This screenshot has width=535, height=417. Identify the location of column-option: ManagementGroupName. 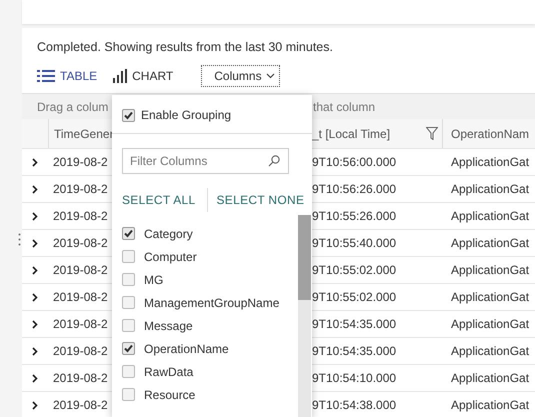
(212, 303).